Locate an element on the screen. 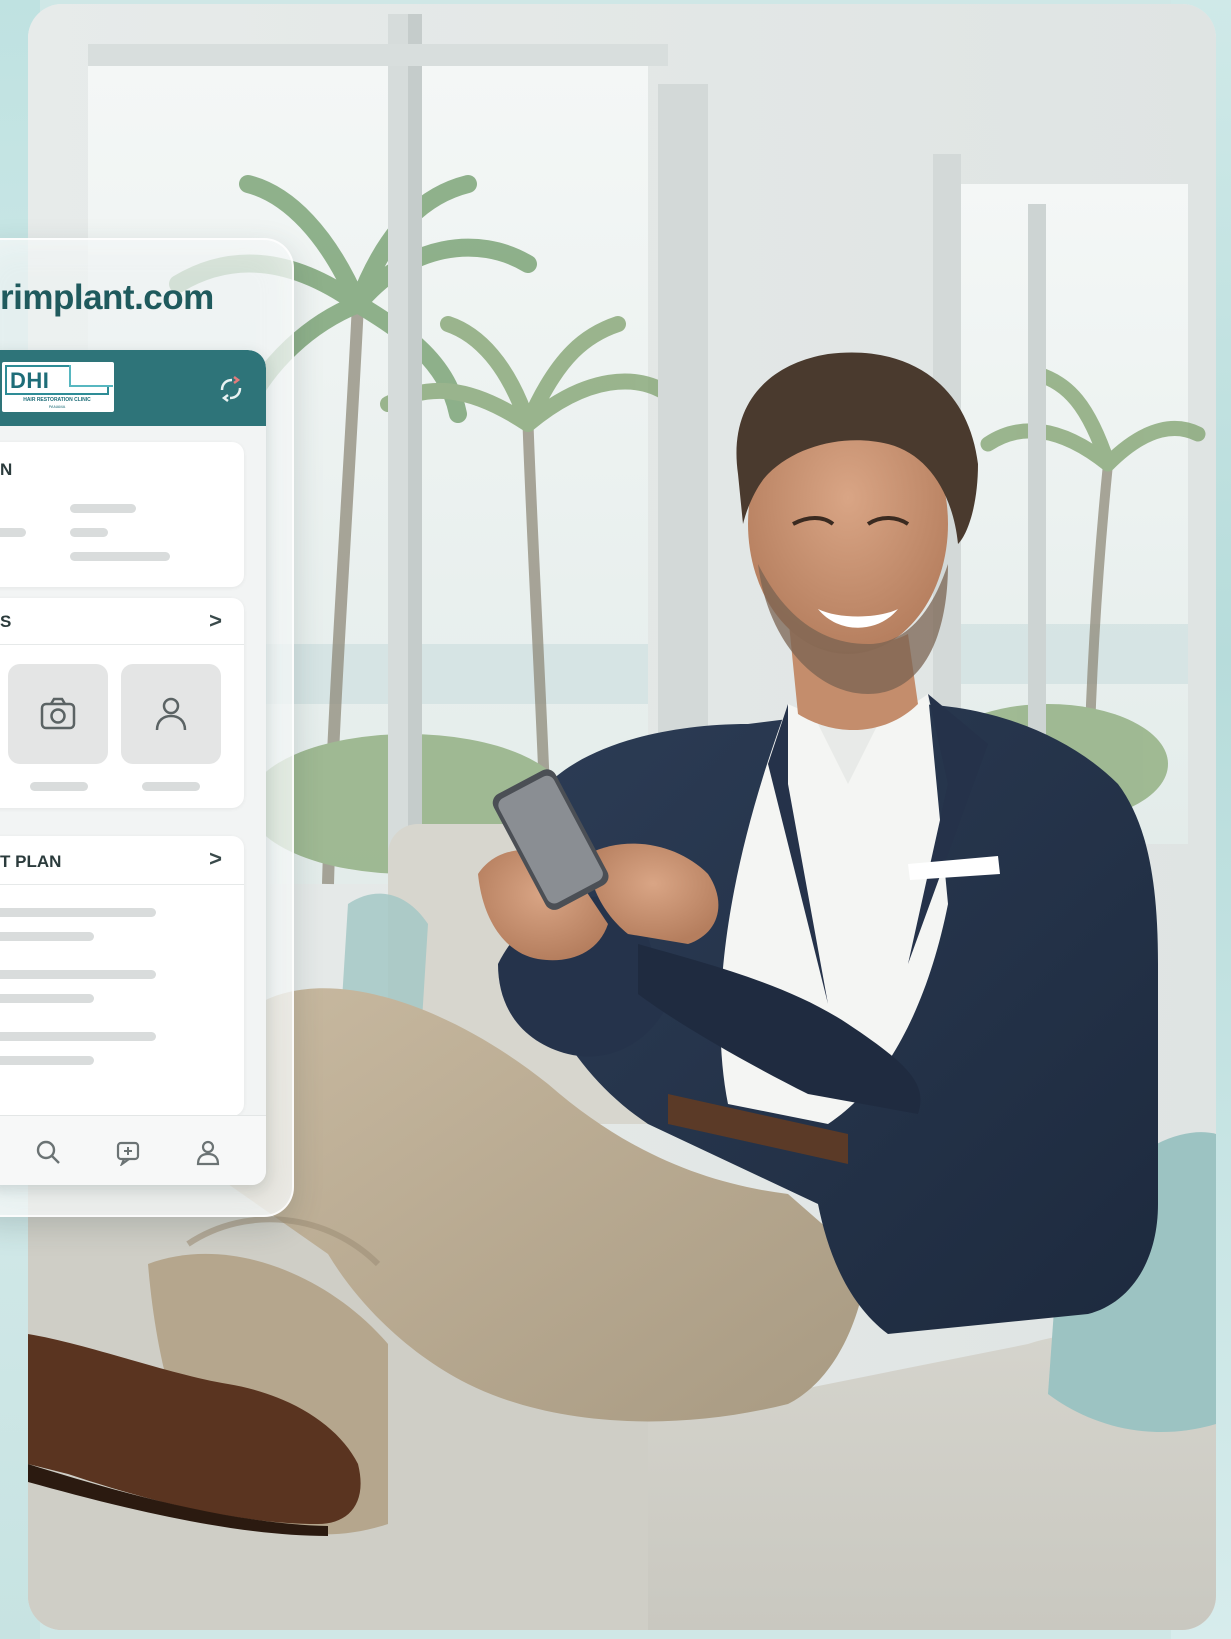  section-1-title: N is located at coordinates (6, 469).